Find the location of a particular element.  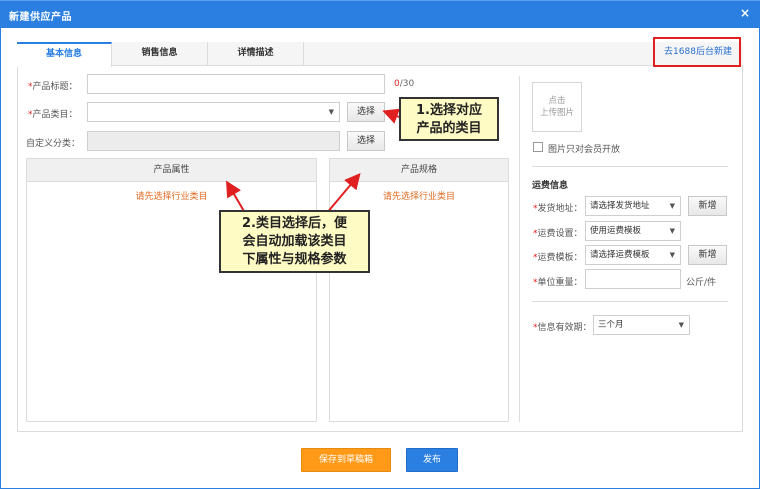

shipping-section-title: 运费信息 is located at coordinates (550, 186).